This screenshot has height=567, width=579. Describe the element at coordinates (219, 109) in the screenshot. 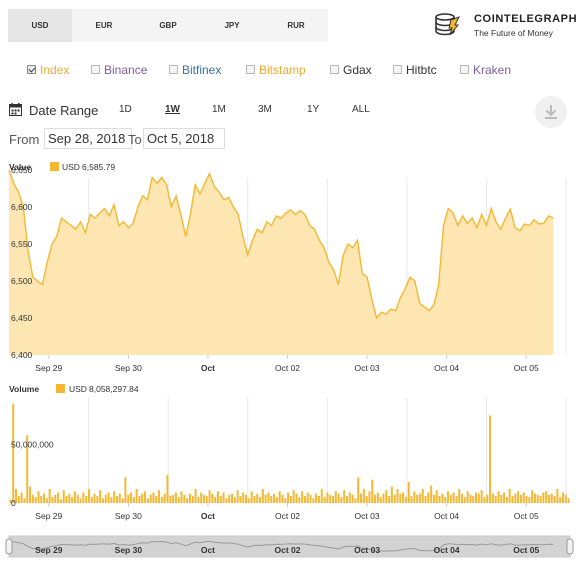

I see `zoom-1m: 1M` at that location.